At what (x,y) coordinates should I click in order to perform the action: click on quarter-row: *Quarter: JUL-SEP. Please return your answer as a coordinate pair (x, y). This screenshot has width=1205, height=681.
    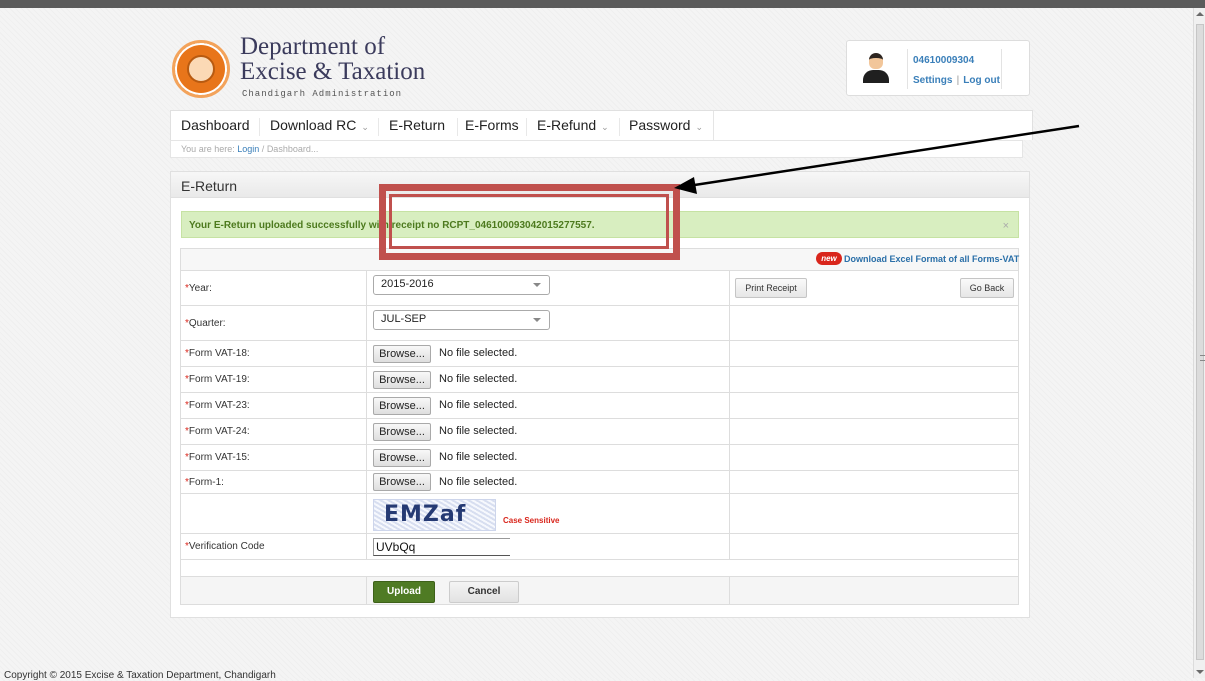
    Looking at the image, I should click on (599, 323).